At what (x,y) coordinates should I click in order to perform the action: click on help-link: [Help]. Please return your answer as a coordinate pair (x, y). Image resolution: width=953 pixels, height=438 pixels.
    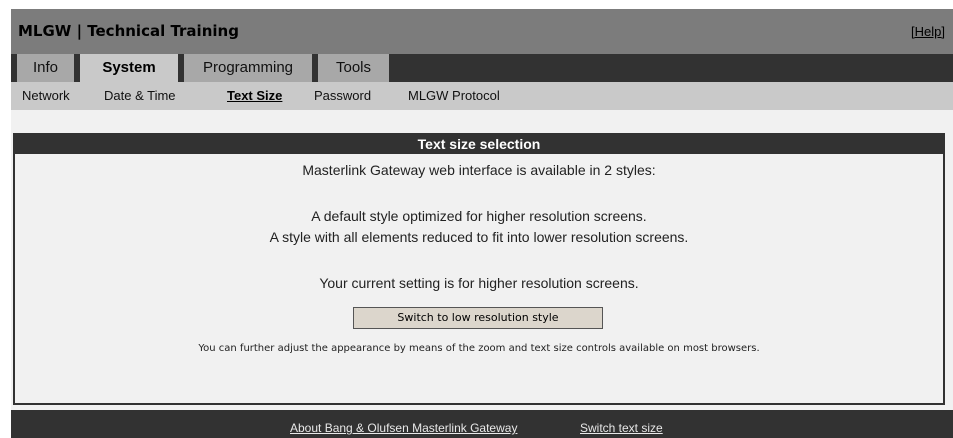
    Looking at the image, I should click on (928, 31).